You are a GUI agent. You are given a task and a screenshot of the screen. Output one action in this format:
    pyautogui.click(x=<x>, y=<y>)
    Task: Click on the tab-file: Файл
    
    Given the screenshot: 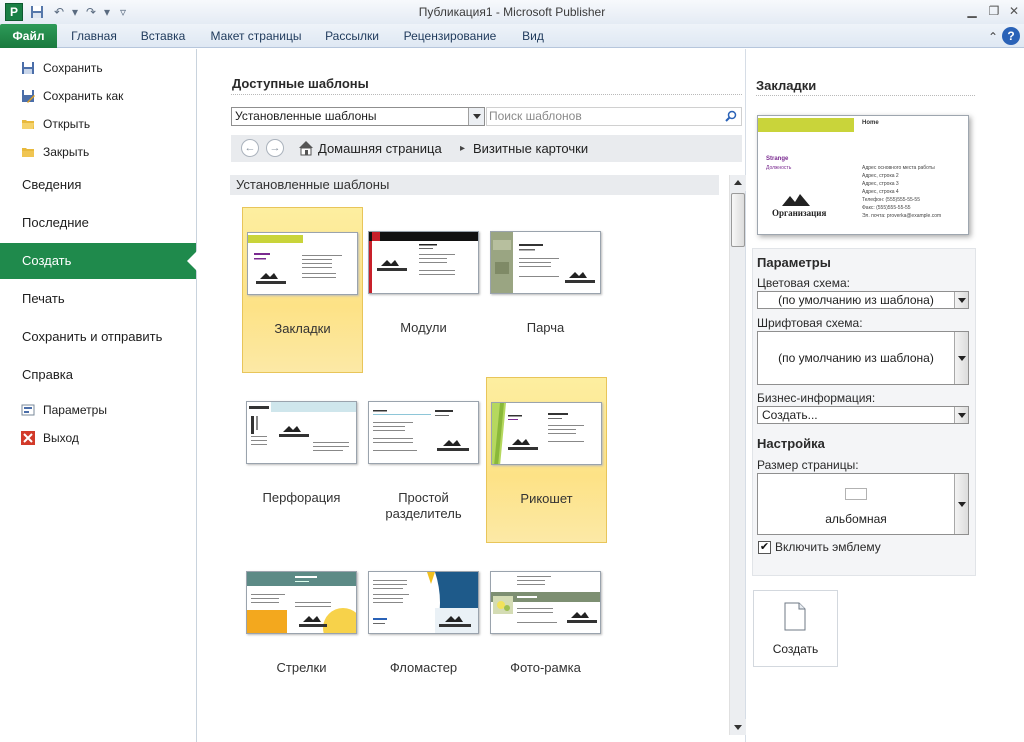 What is the action you would take?
    pyautogui.click(x=28, y=36)
    